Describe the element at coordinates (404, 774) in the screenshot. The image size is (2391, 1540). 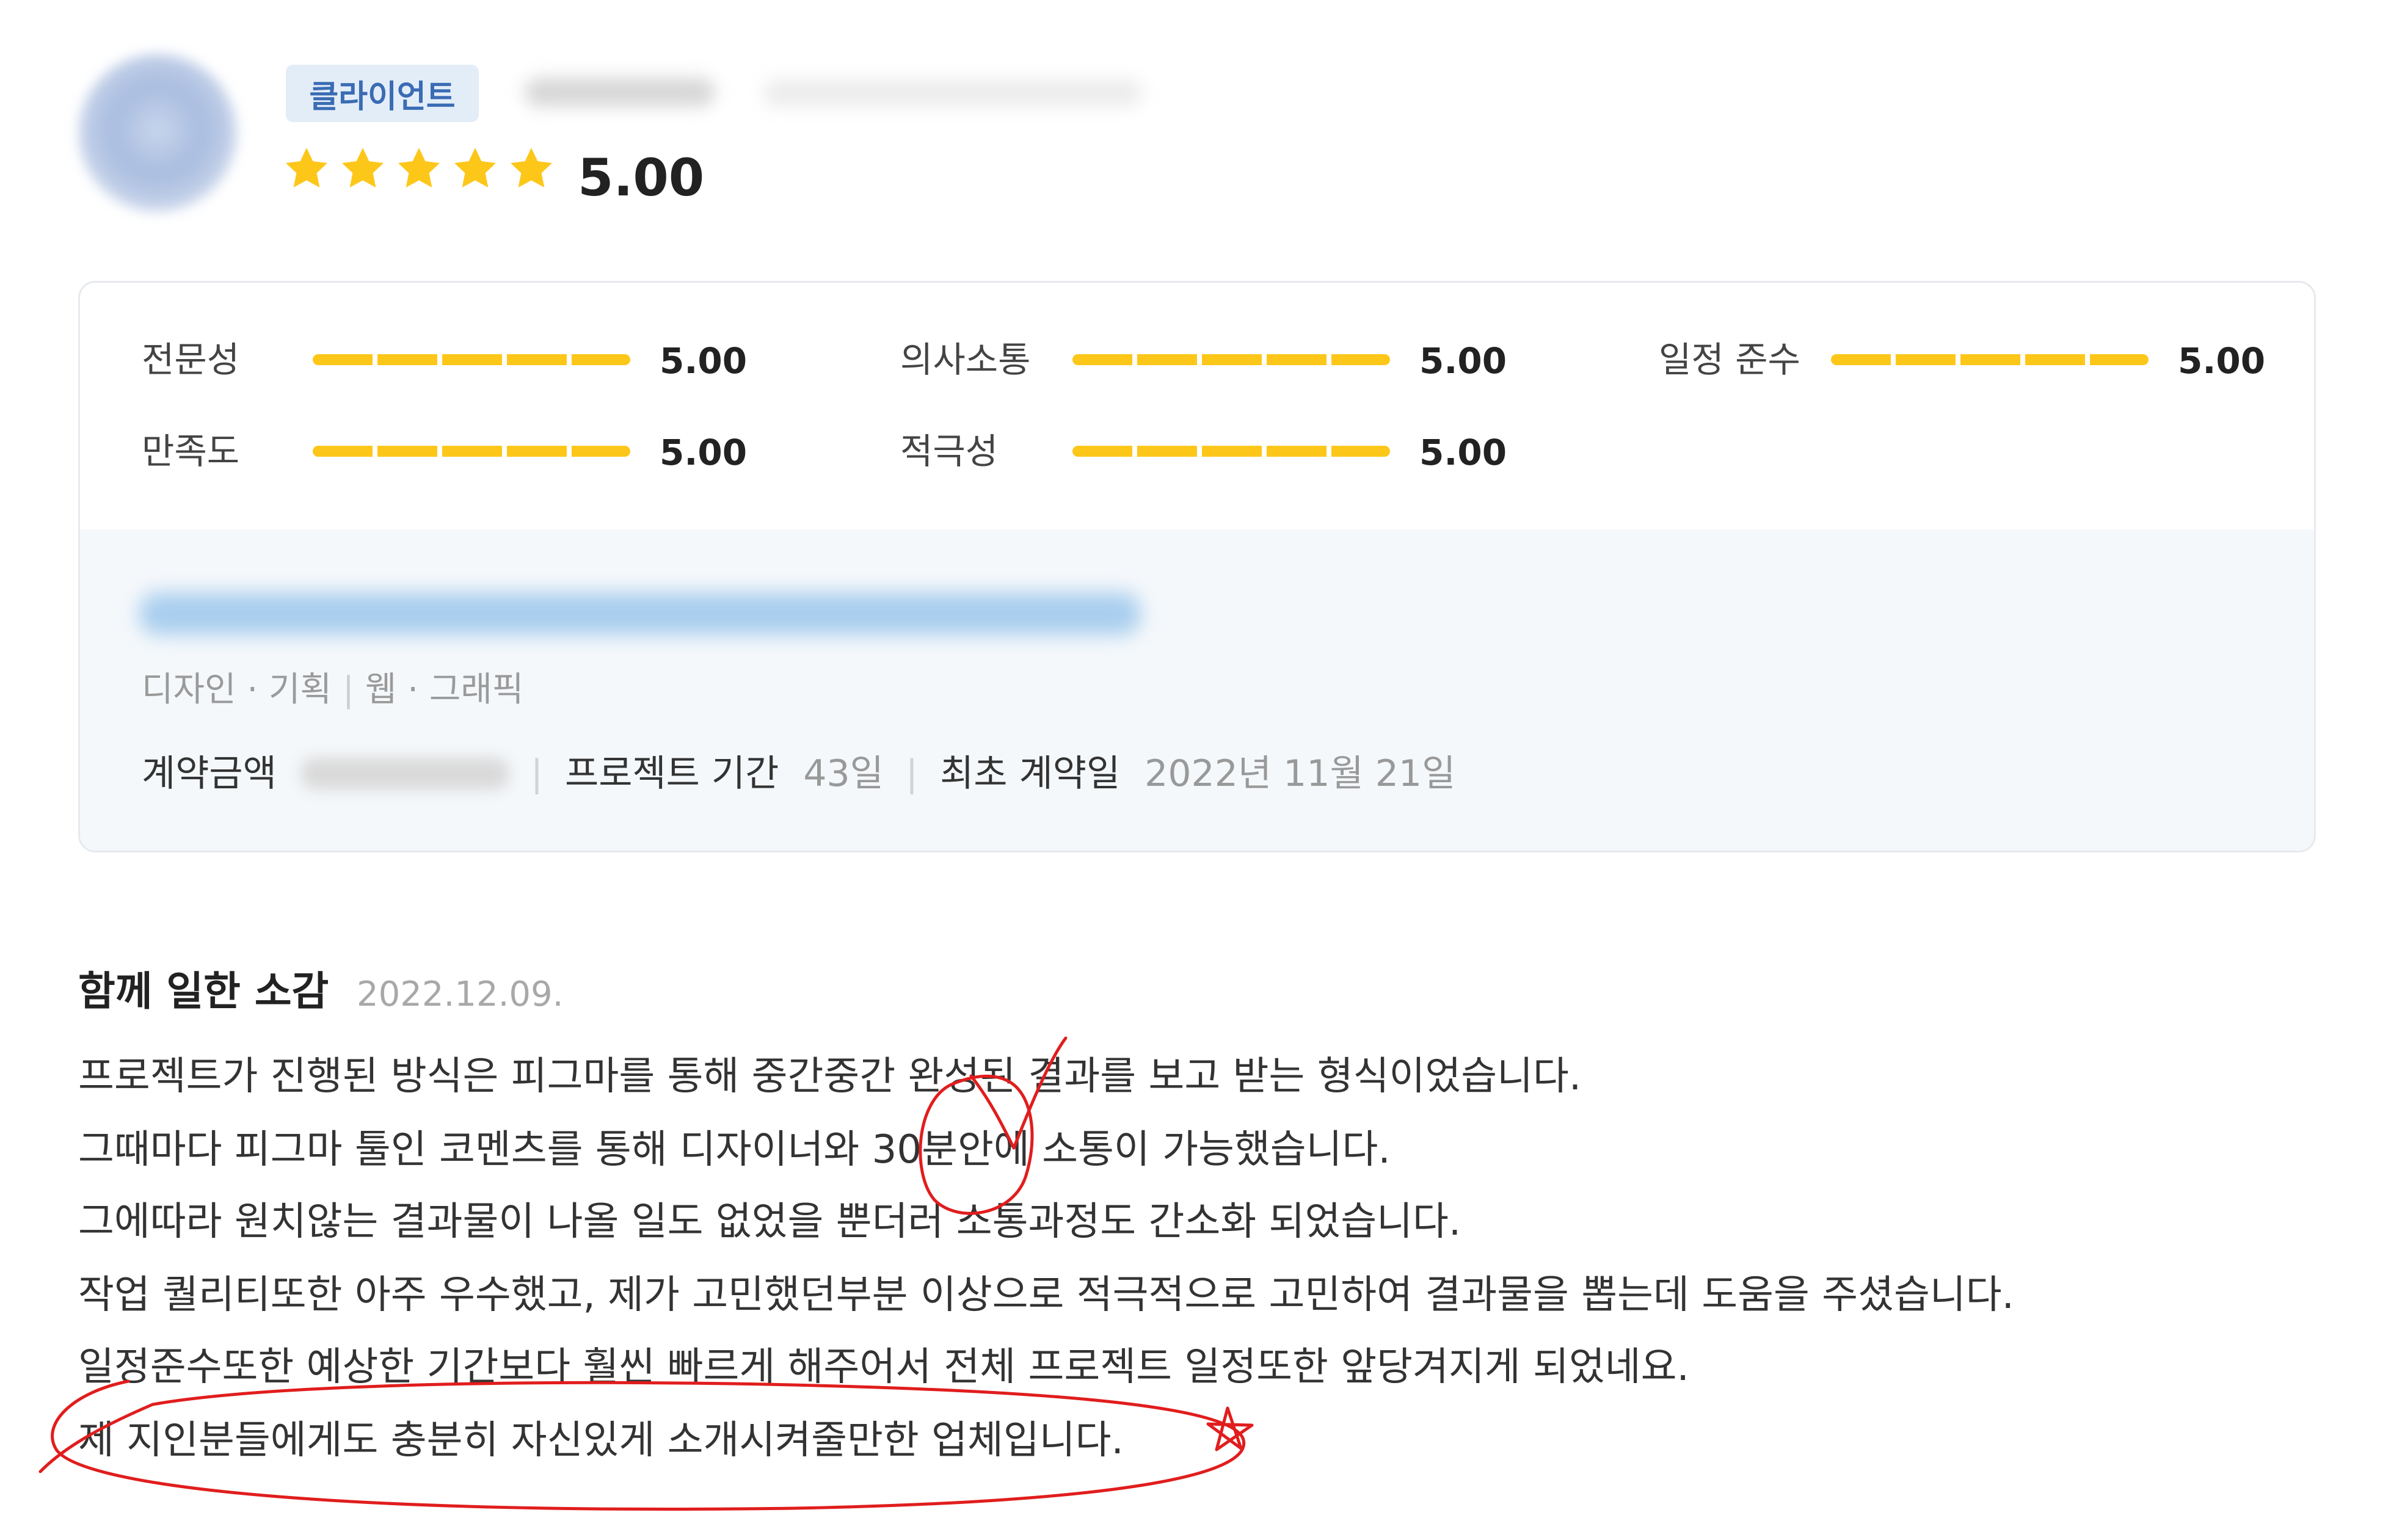
I see `blurred-contract-amount` at that location.